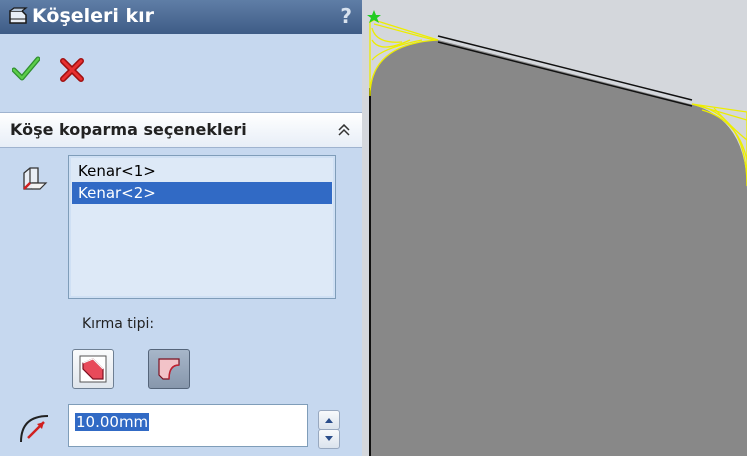 The image size is (747, 456). I want to click on chamfer-button, so click(93, 369).